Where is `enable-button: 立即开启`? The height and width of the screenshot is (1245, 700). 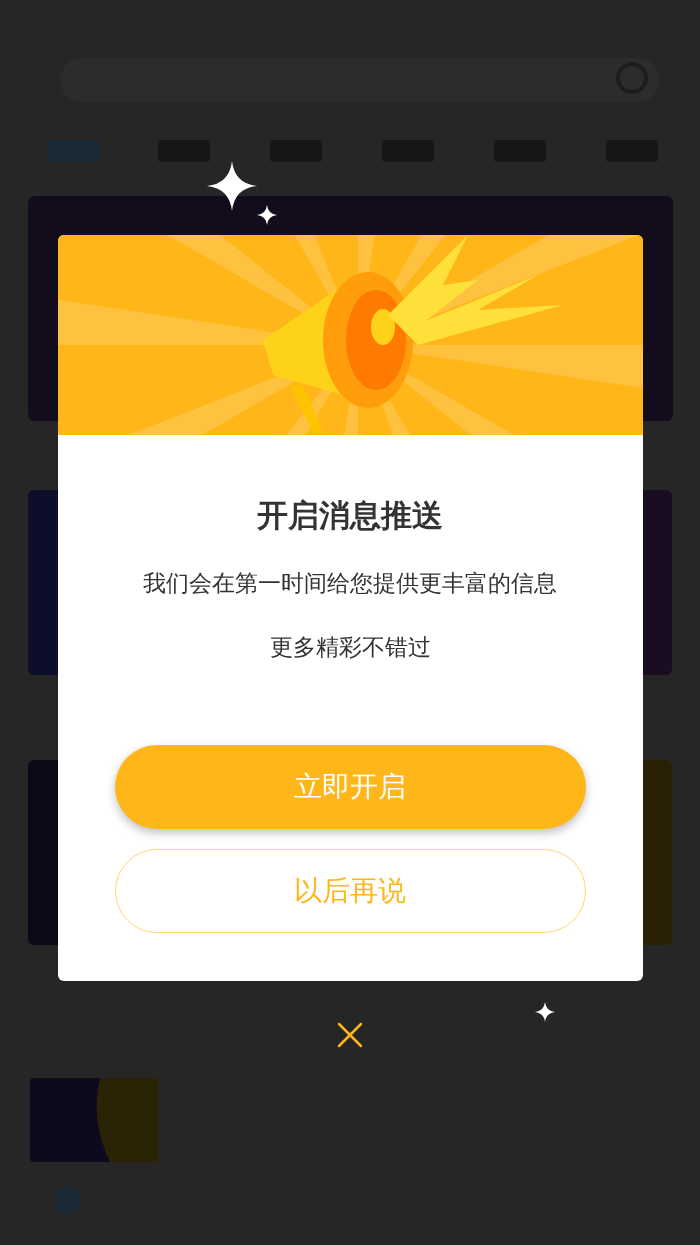
enable-button: 立即开启 is located at coordinates (350, 787).